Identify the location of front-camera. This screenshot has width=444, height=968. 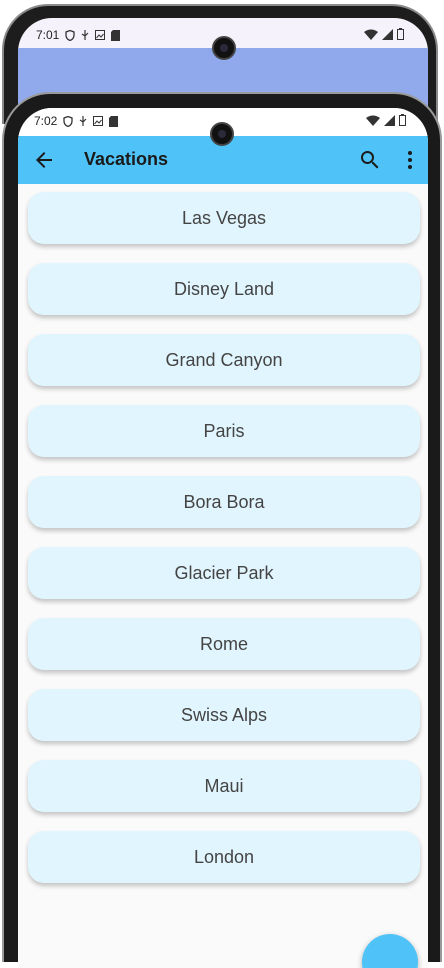
(222, 134).